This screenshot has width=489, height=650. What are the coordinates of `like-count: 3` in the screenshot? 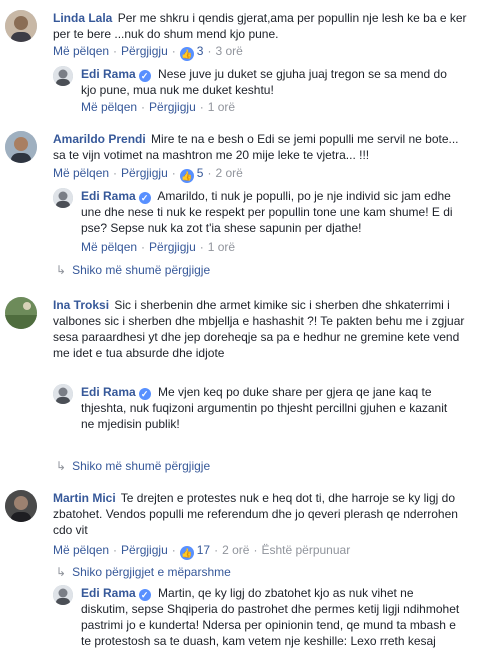 It's located at (200, 51).